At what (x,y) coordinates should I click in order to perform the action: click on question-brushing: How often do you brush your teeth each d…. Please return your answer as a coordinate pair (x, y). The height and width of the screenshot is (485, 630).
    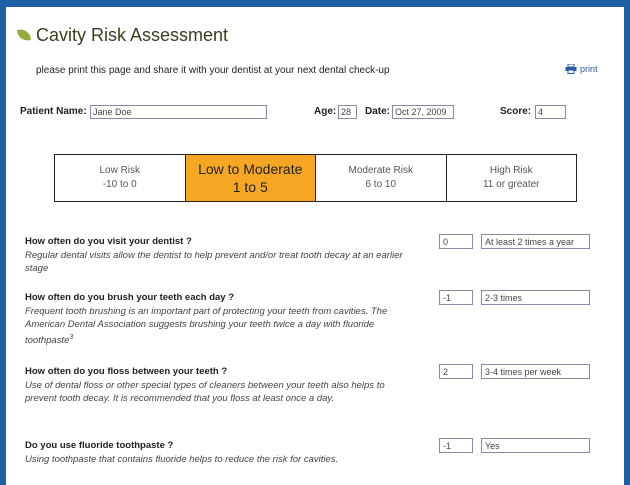
    Looking at the image, I should click on (215, 319).